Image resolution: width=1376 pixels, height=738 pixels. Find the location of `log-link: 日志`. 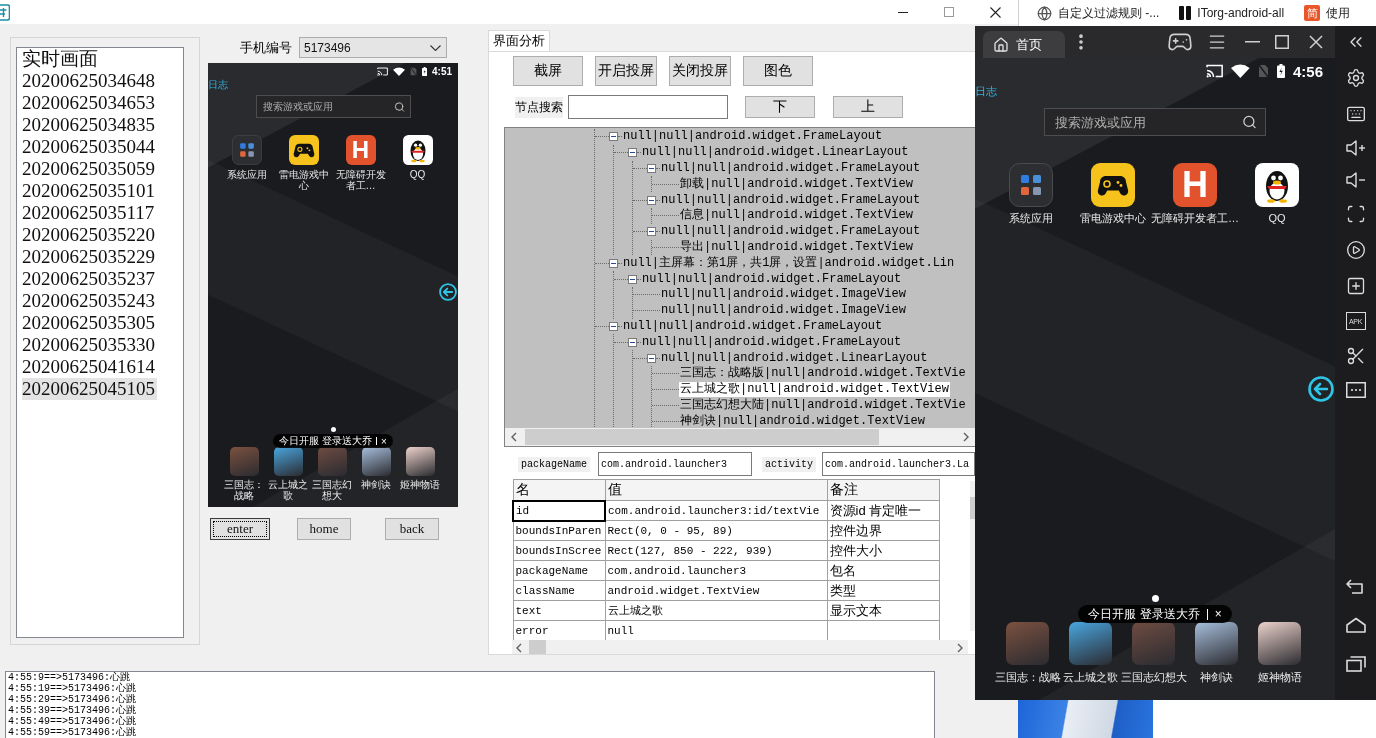

log-link: 日志 is located at coordinates (986, 91).